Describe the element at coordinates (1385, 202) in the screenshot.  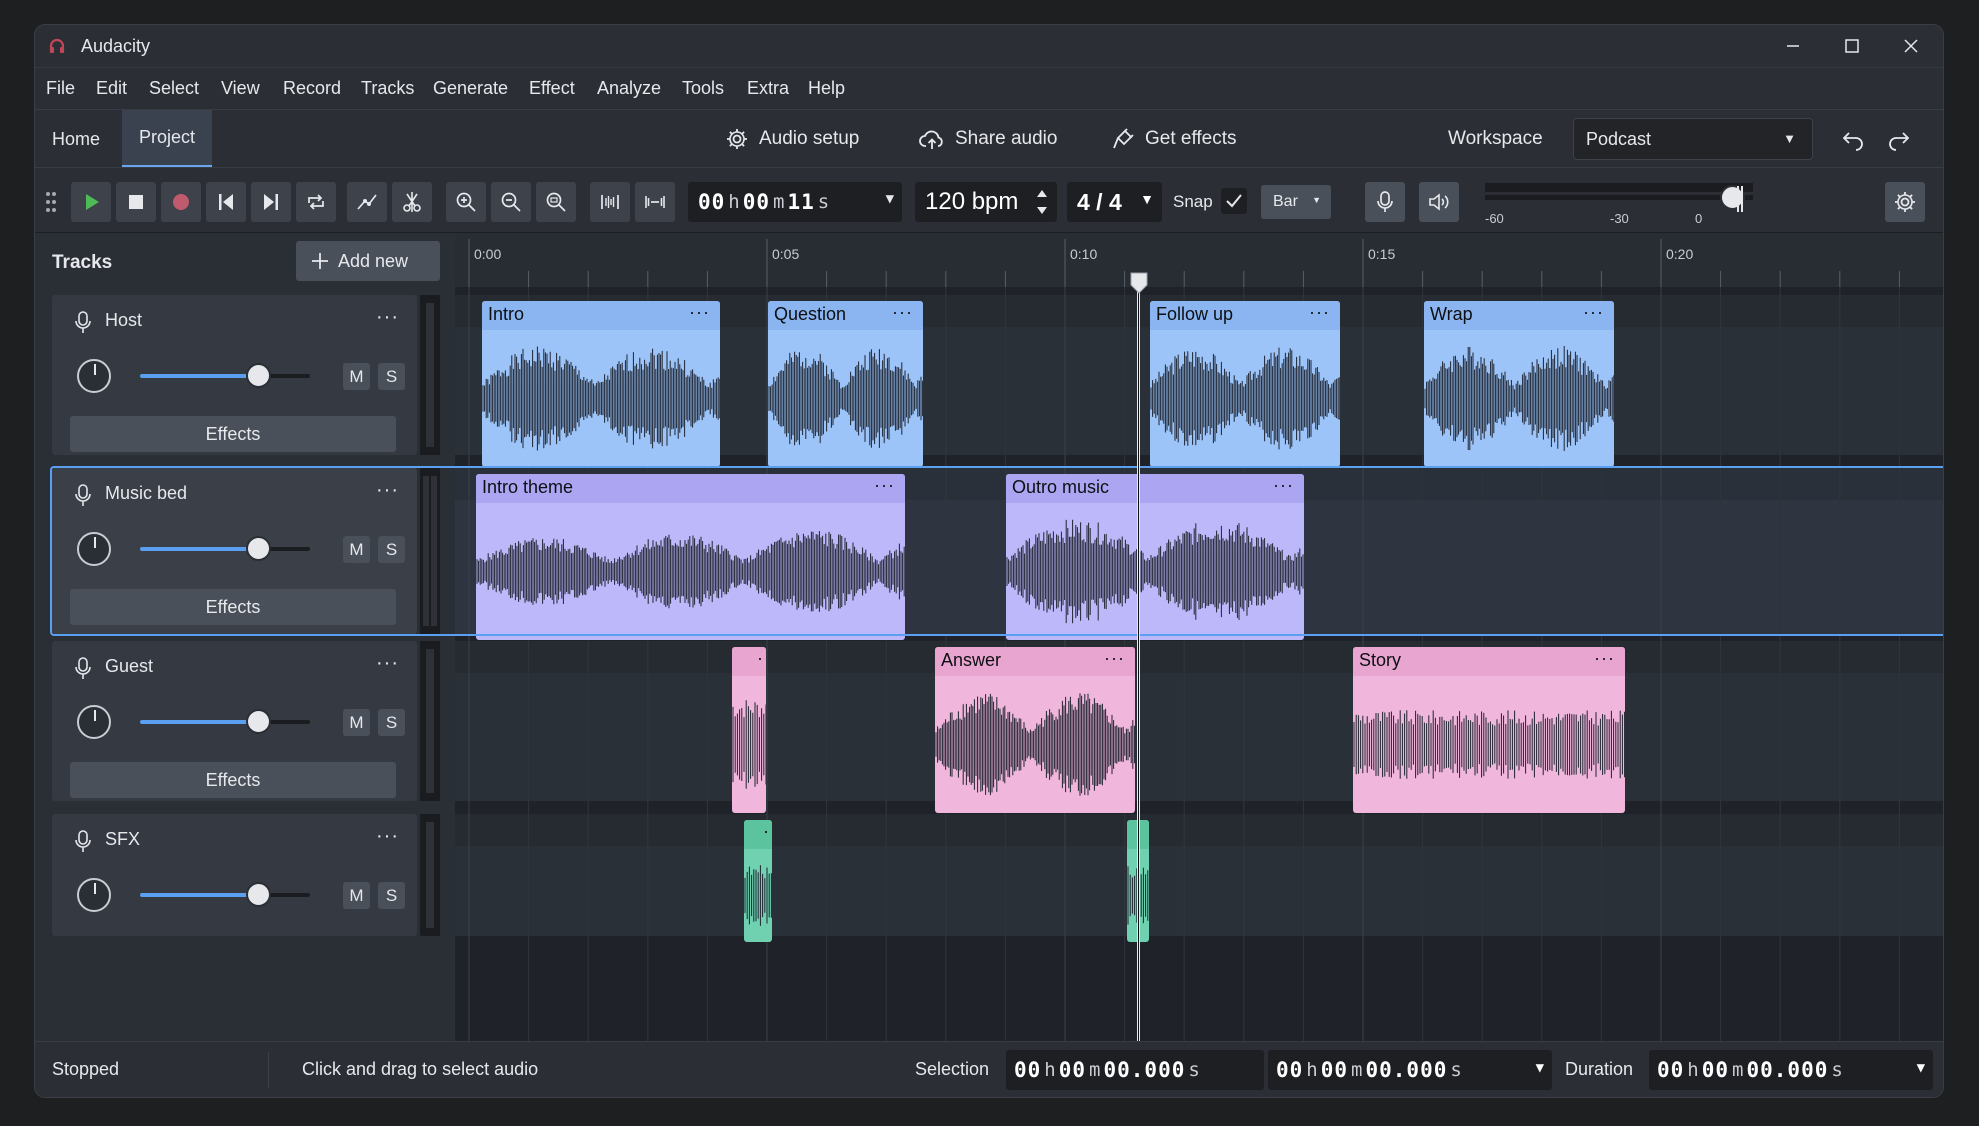
I see `microphone-button` at that location.